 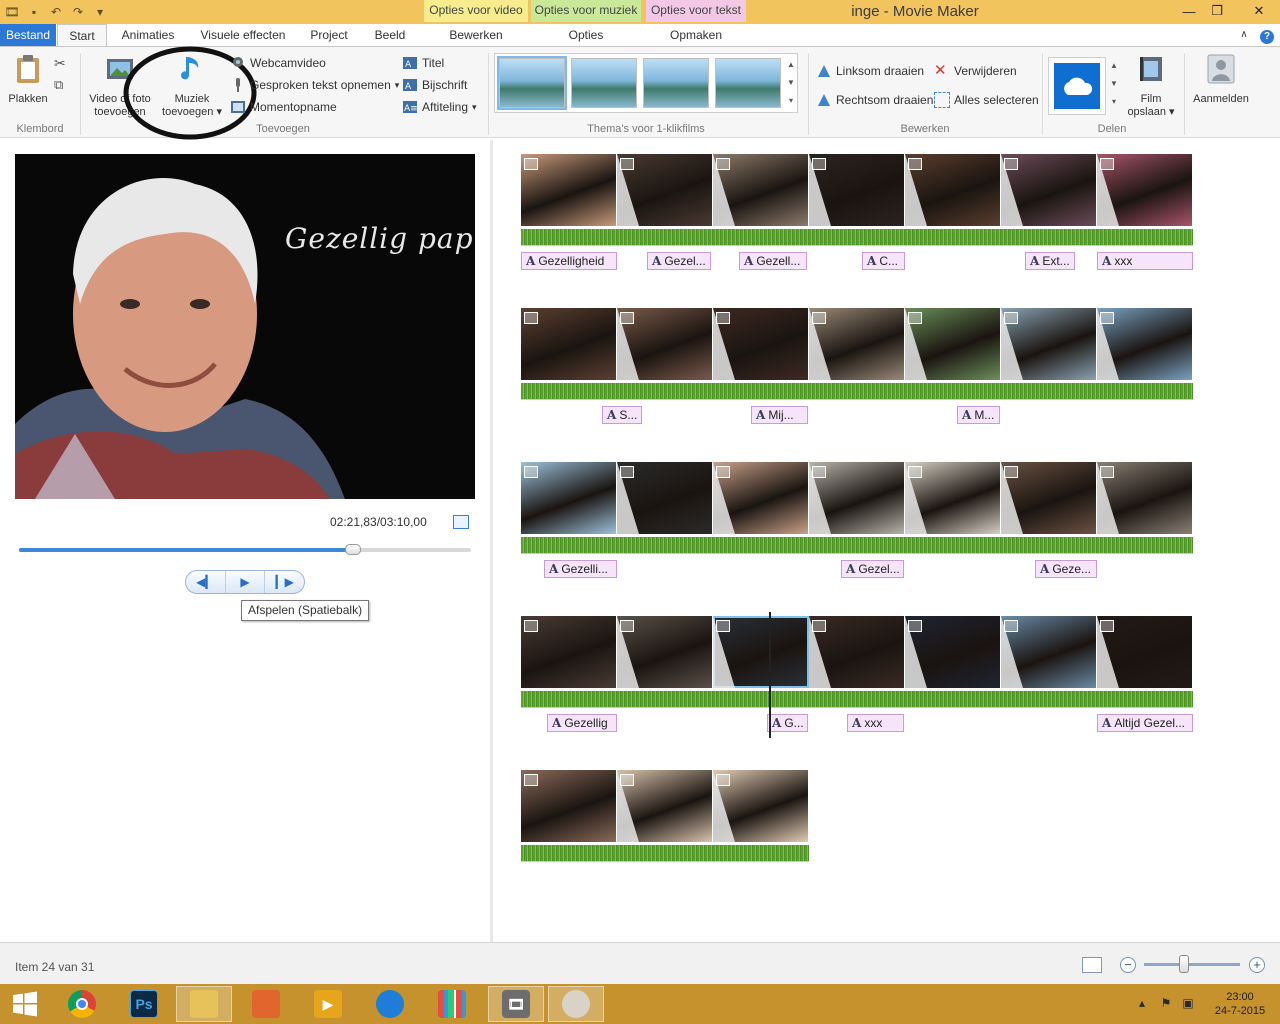 What do you see at coordinates (278, 63) in the screenshot?
I see `webcam-video-button: Webcamvideo` at bounding box center [278, 63].